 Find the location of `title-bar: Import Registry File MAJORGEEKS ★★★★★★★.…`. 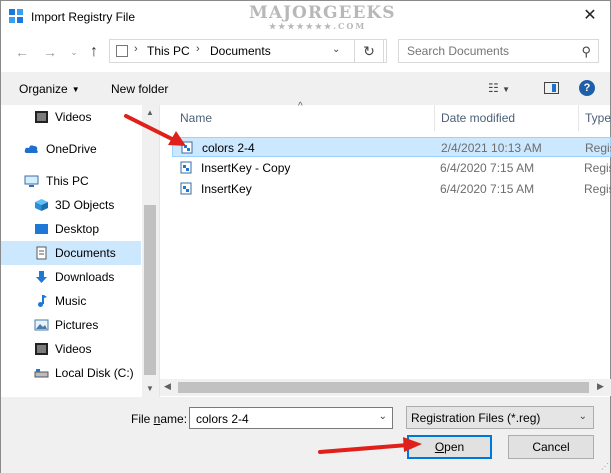

title-bar: Import Registry File MAJORGEEKS ★★★★★★★.… is located at coordinates (305, 16).